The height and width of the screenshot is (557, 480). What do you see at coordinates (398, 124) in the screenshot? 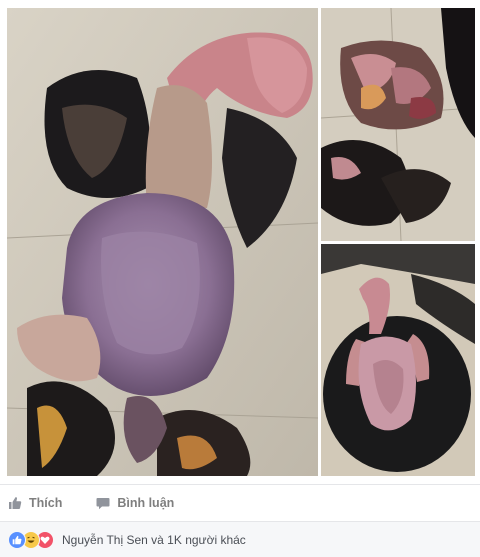
I see `top-right-photo` at bounding box center [398, 124].